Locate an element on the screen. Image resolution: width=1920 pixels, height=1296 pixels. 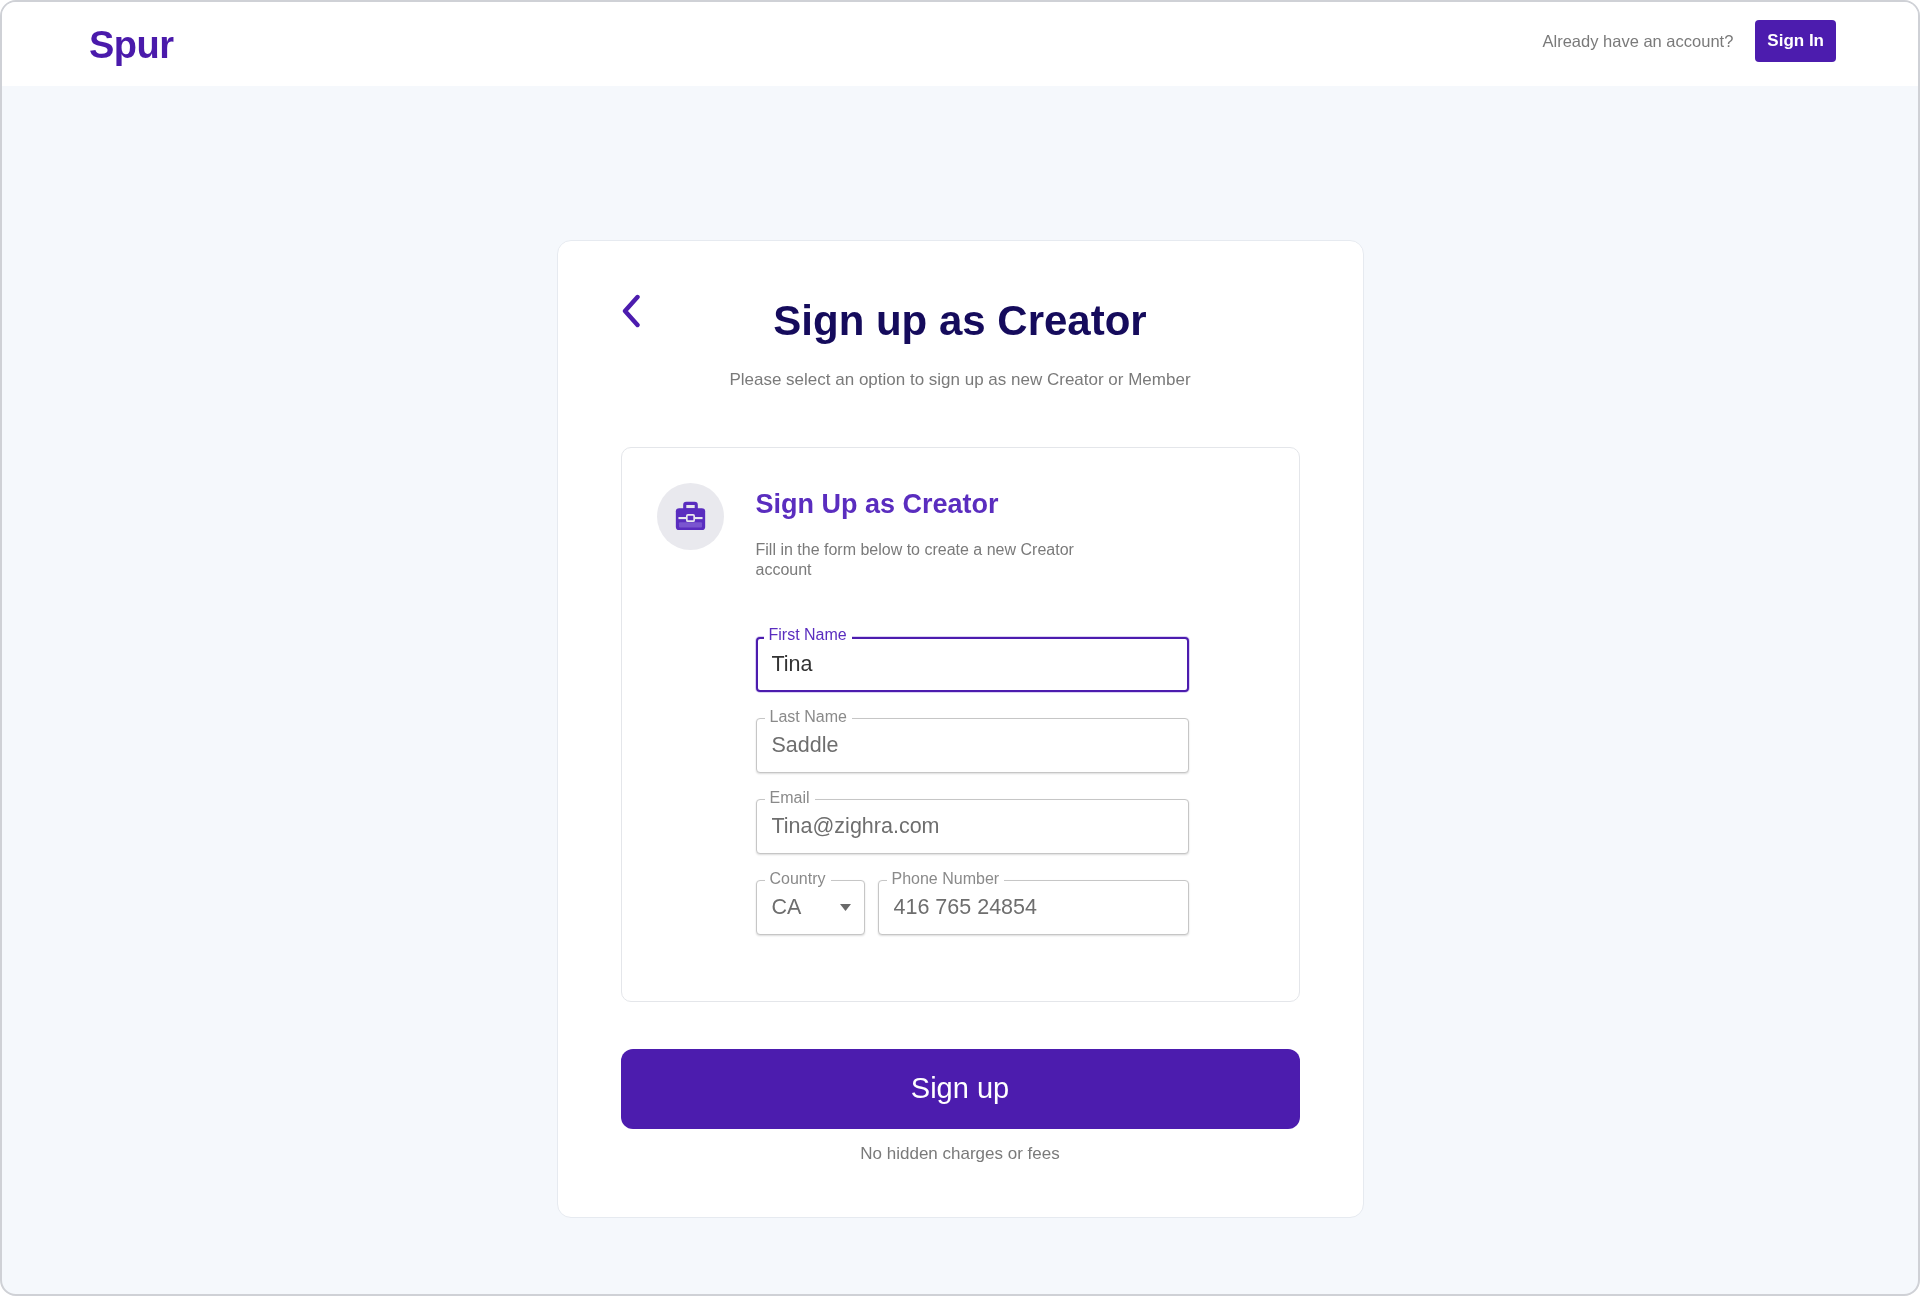
field-label: Country is located at coordinates (797, 879).